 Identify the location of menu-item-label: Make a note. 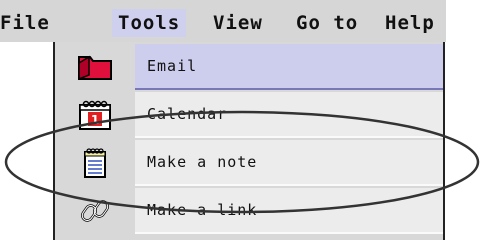
(202, 162).